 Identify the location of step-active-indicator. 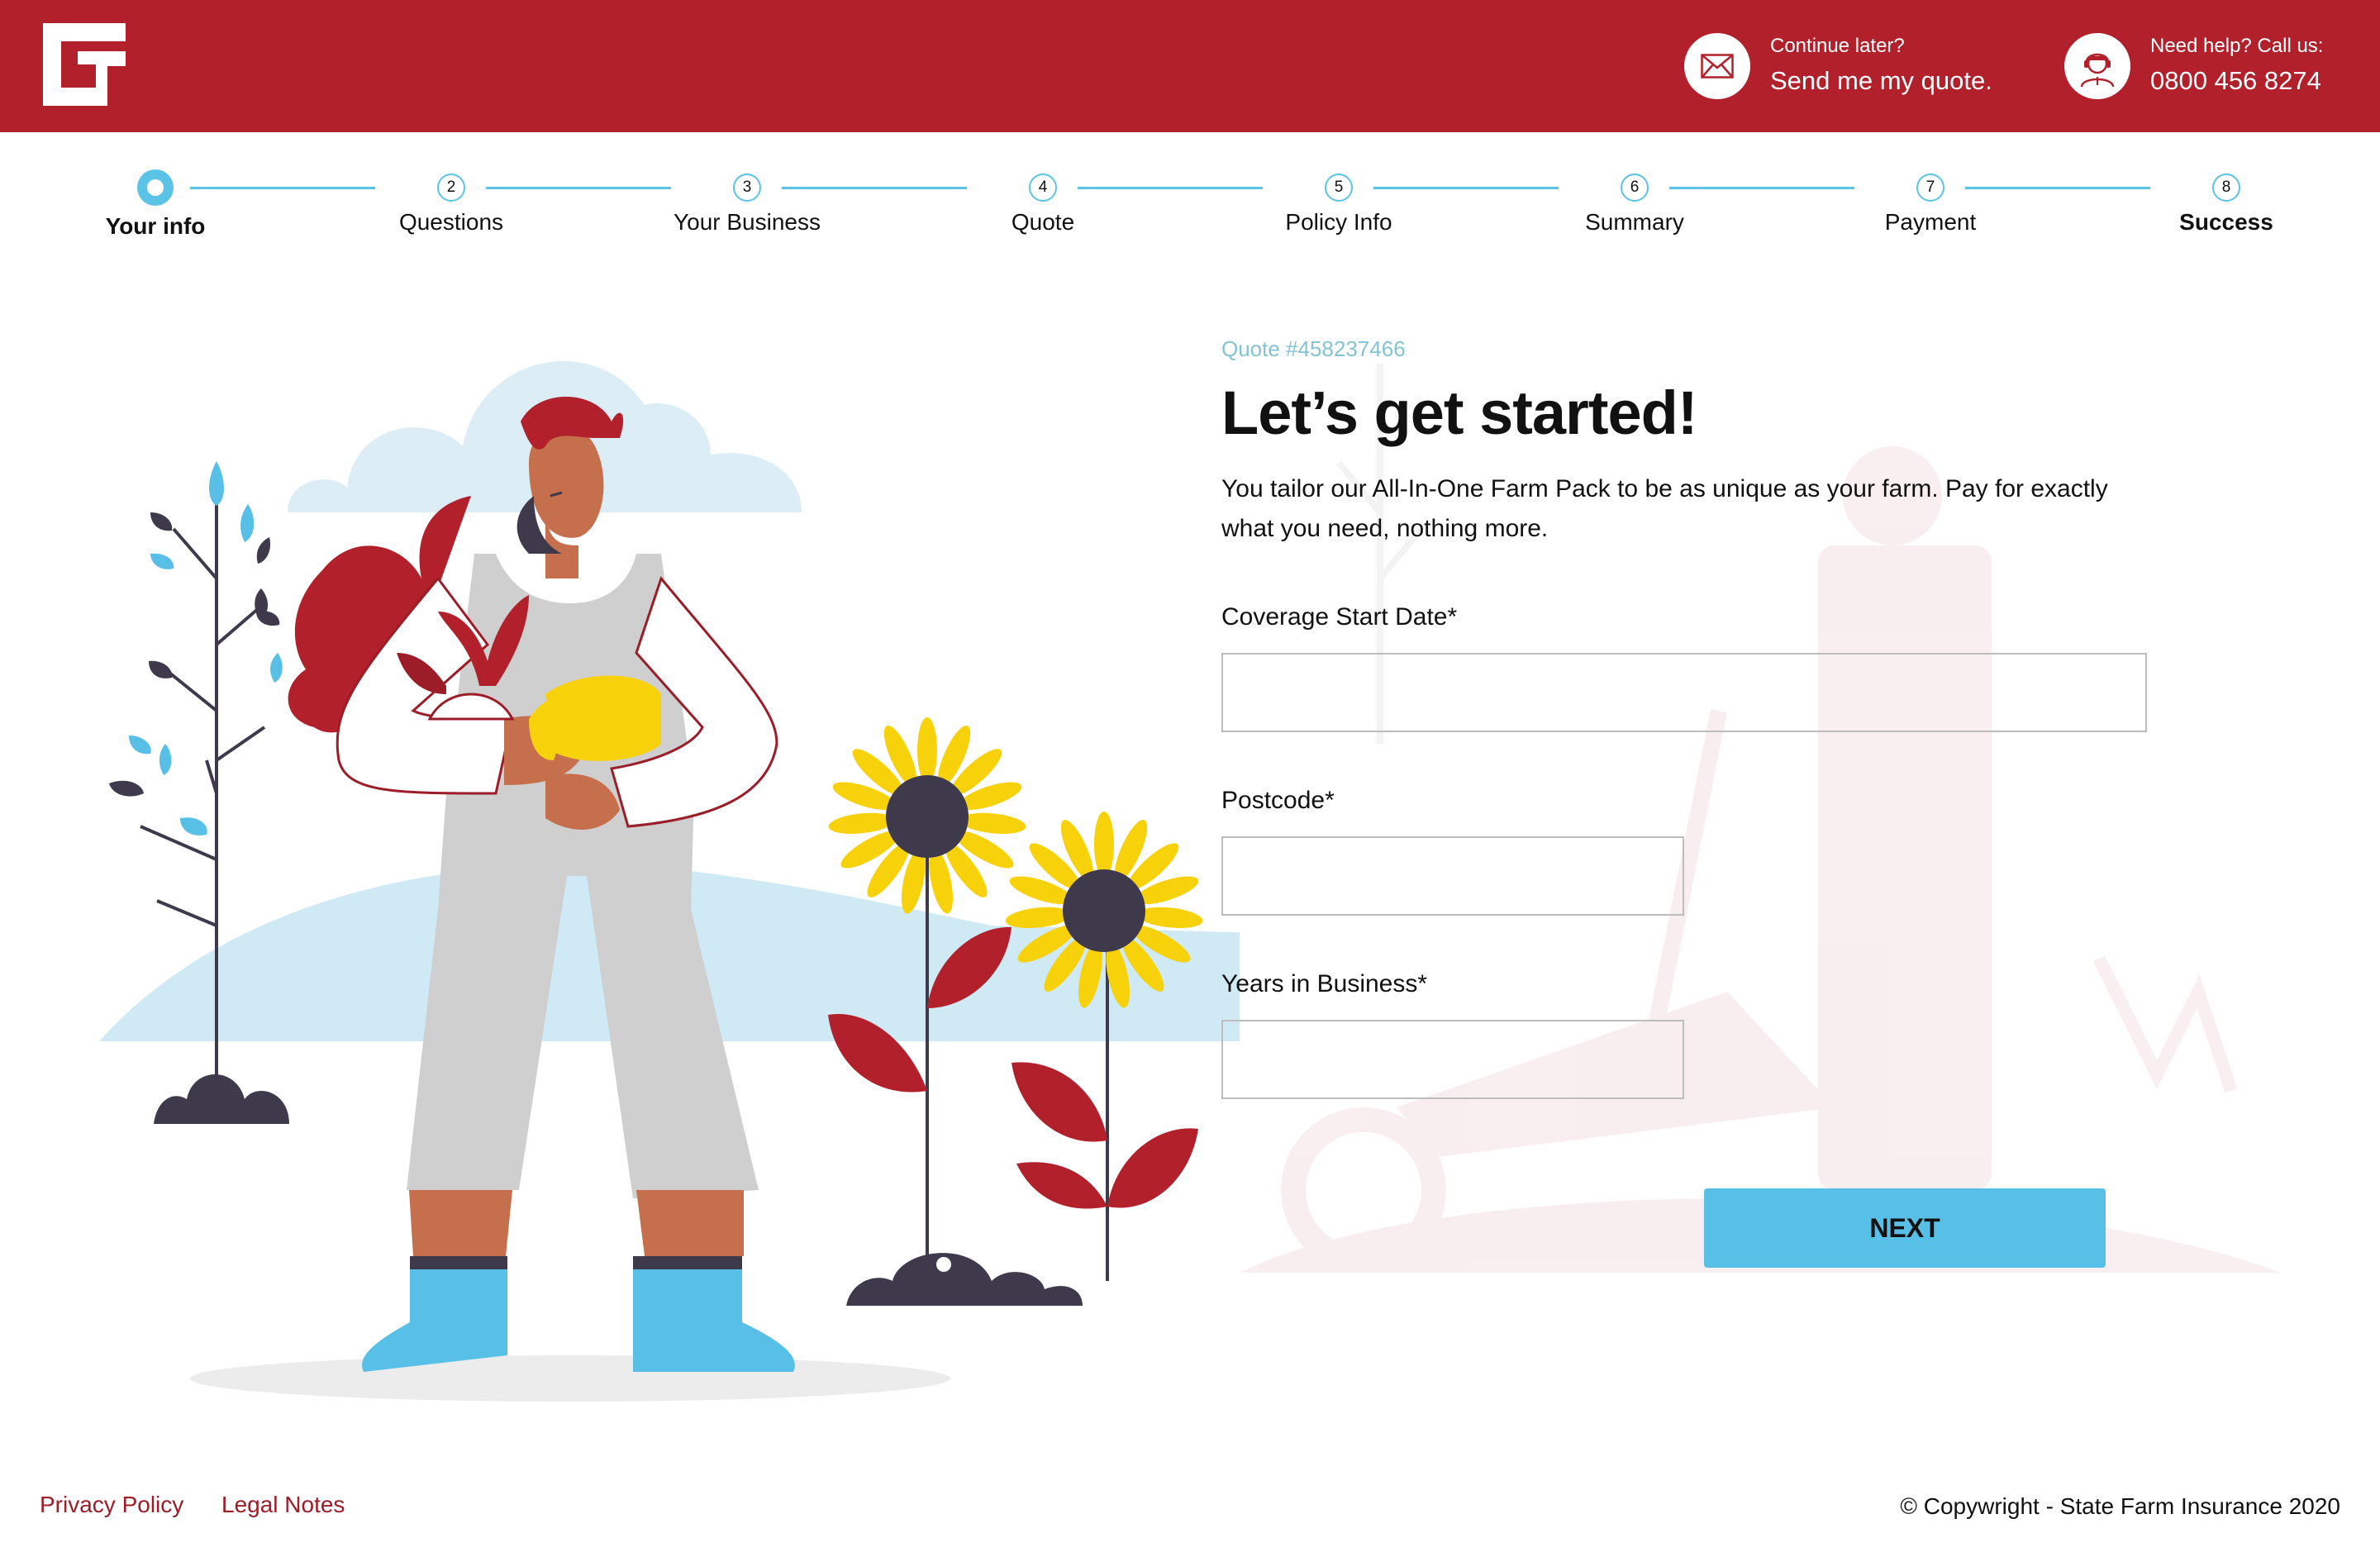
(155, 187).